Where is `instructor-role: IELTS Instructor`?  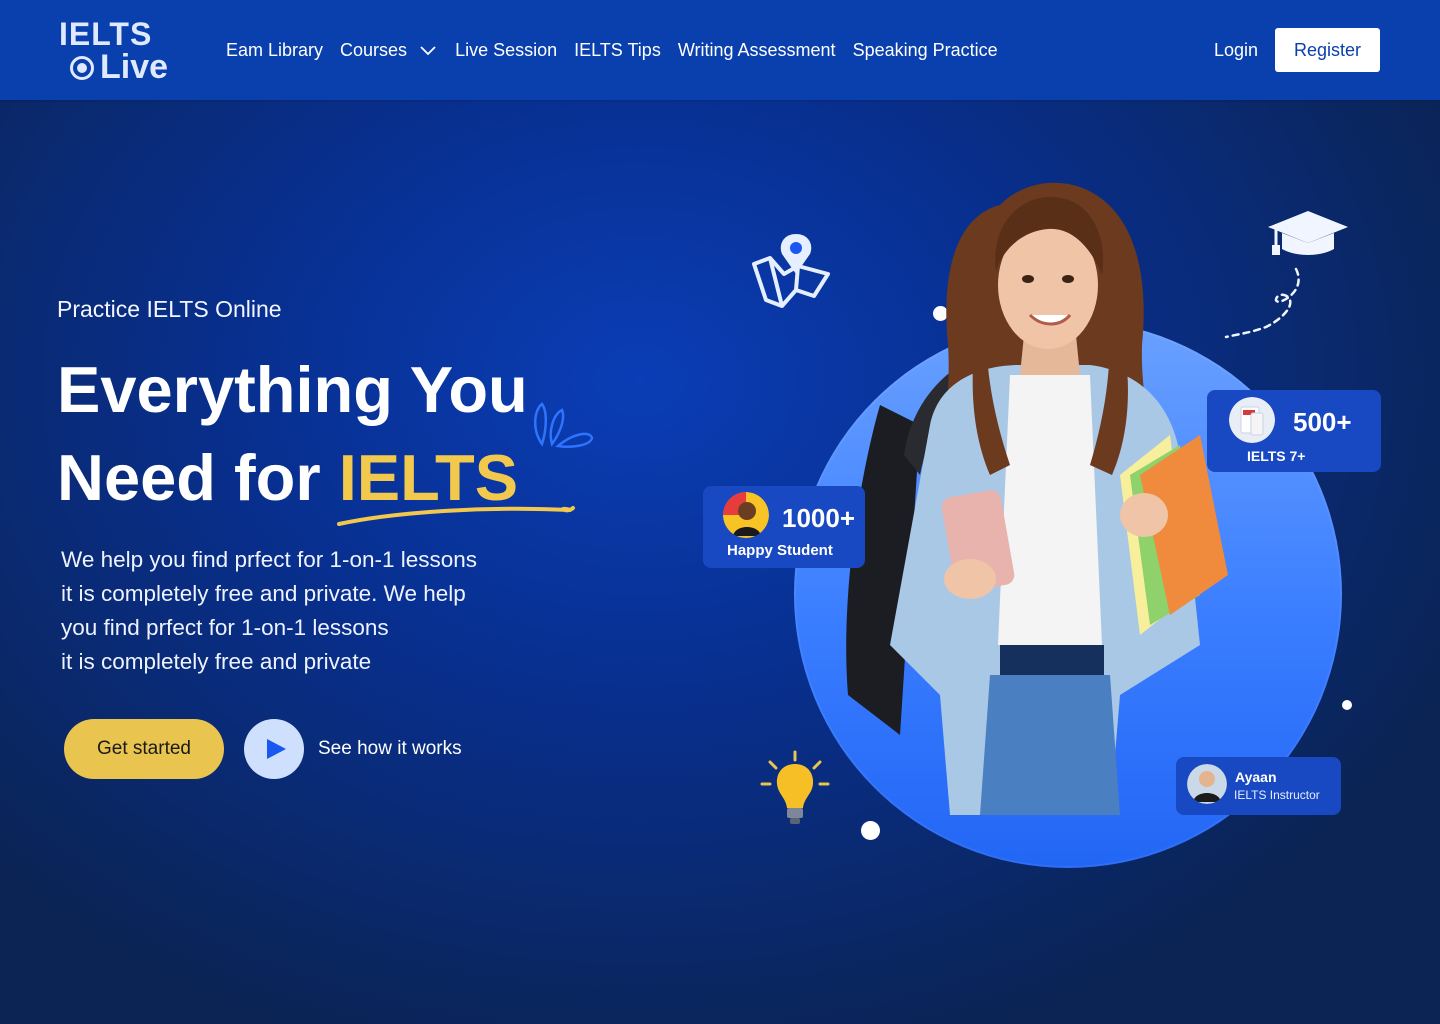 instructor-role: IELTS Instructor is located at coordinates (1277, 795).